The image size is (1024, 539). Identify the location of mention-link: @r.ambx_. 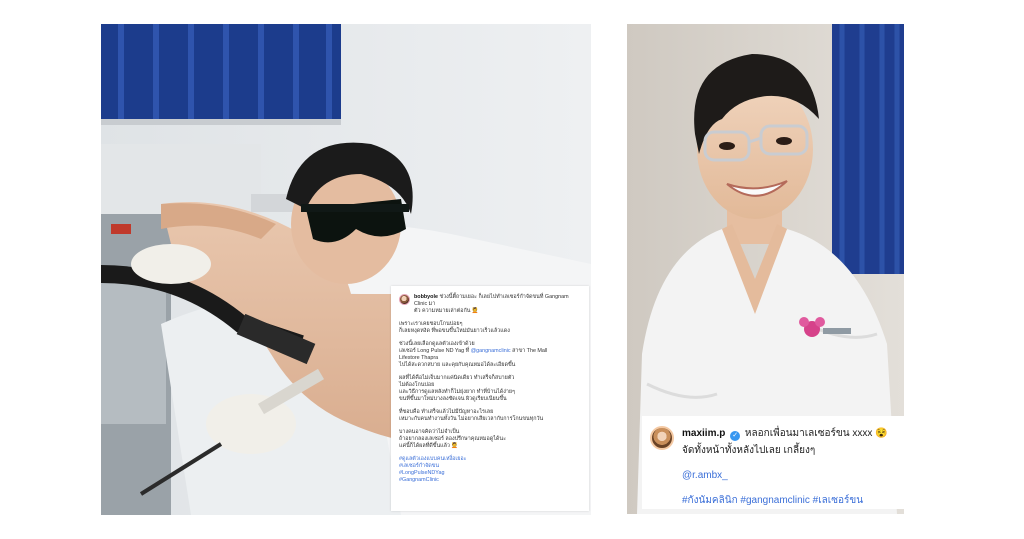
(789, 475).